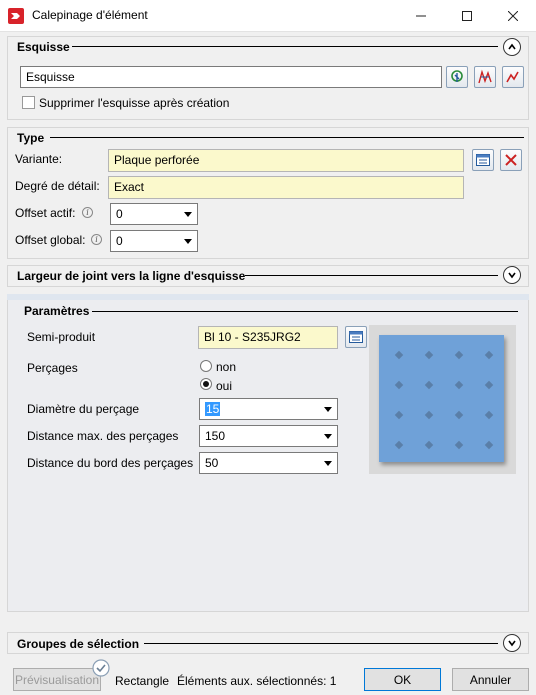  I want to click on pick-sketch-icon, so click(457, 76).